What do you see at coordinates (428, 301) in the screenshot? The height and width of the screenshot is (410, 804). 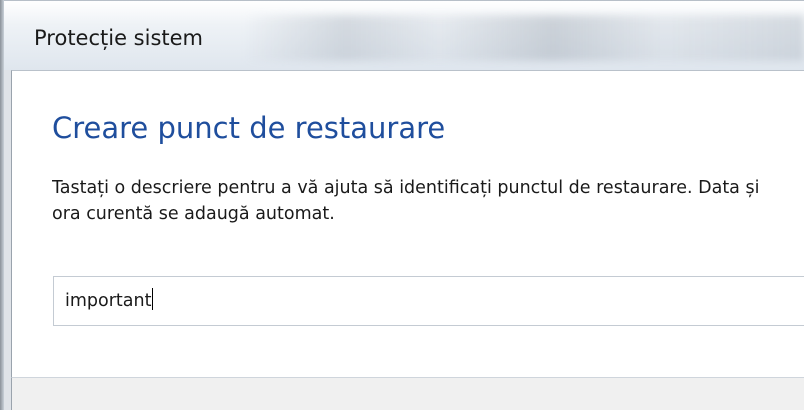 I see `restore-point-description-input: important` at bounding box center [428, 301].